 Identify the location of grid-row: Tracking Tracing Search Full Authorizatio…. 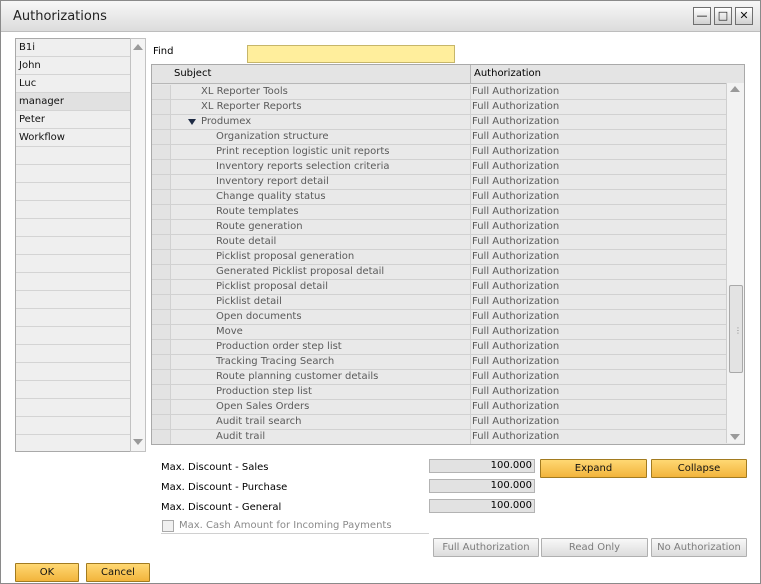
(439, 362).